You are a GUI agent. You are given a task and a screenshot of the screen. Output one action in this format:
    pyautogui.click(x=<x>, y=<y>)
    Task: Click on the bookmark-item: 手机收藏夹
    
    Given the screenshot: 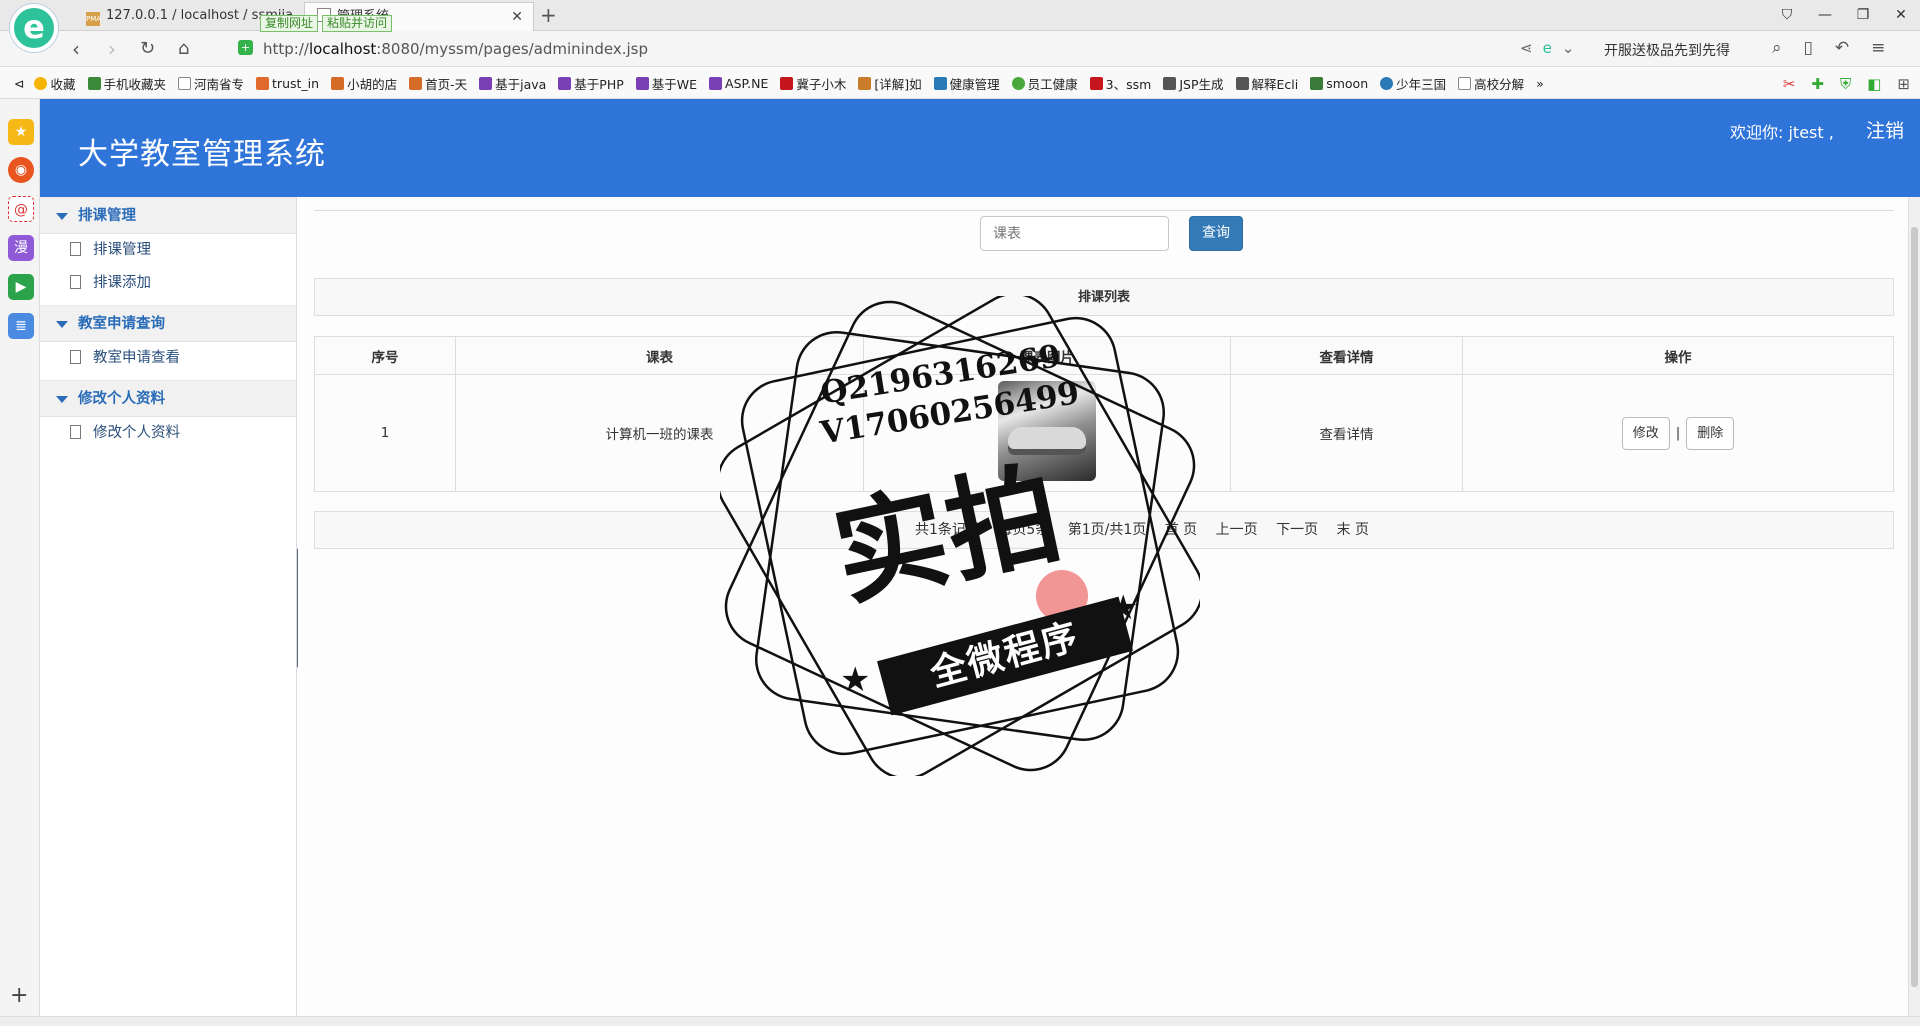 What is the action you would take?
    pyautogui.click(x=127, y=83)
    